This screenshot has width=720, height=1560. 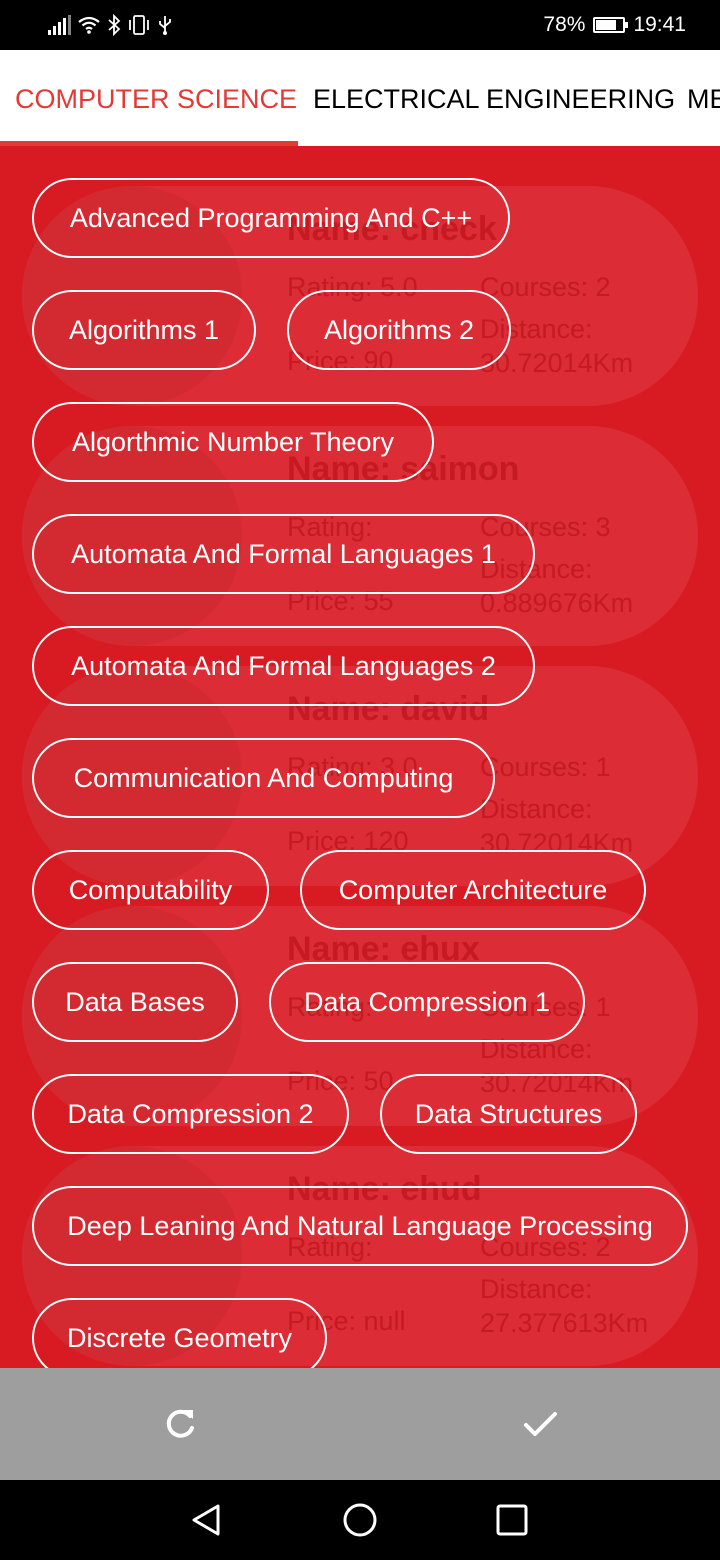 What do you see at coordinates (114, 25) in the screenshot?
I see `bluetooth-icon` at bounding box center [114, 25].